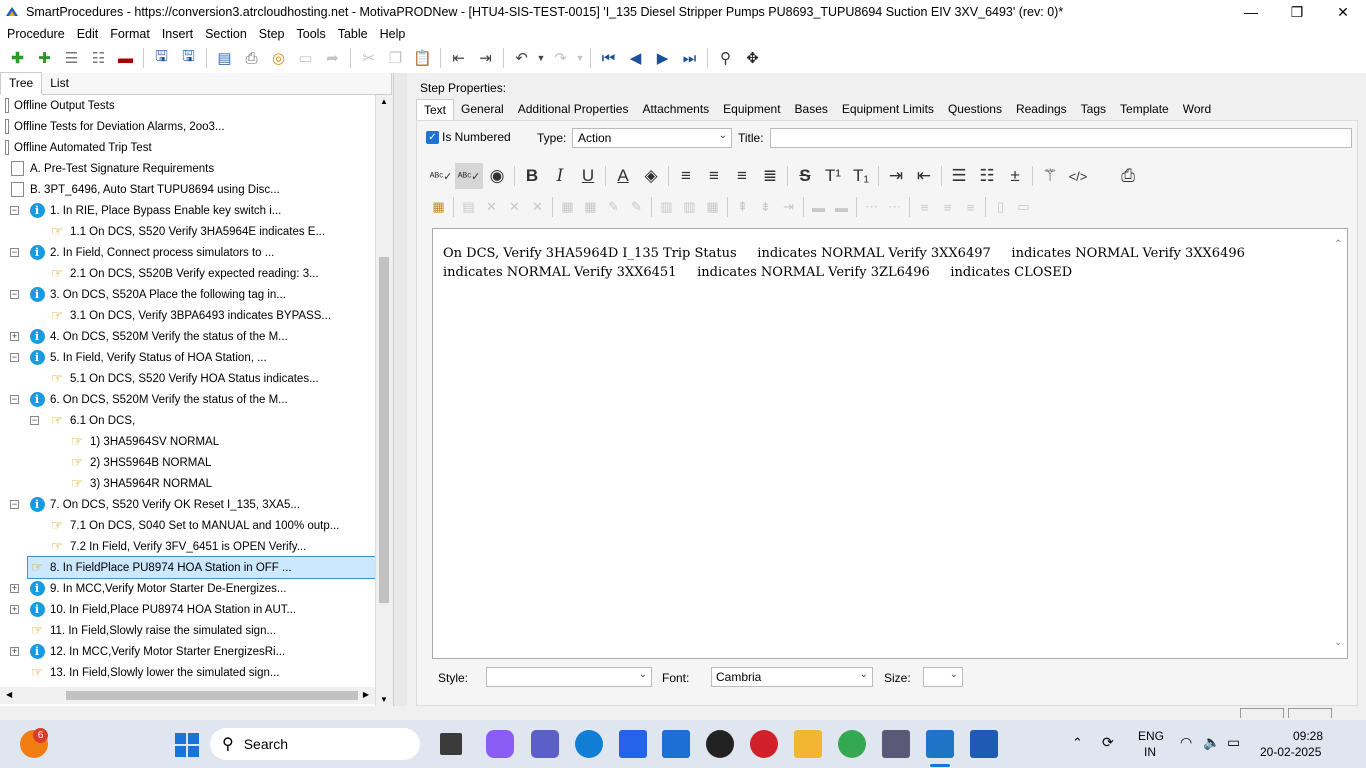 Image resolution: width=1366 pixels, height=768 pixels. I want to click on style-select: ⌄, so click(569, 677).